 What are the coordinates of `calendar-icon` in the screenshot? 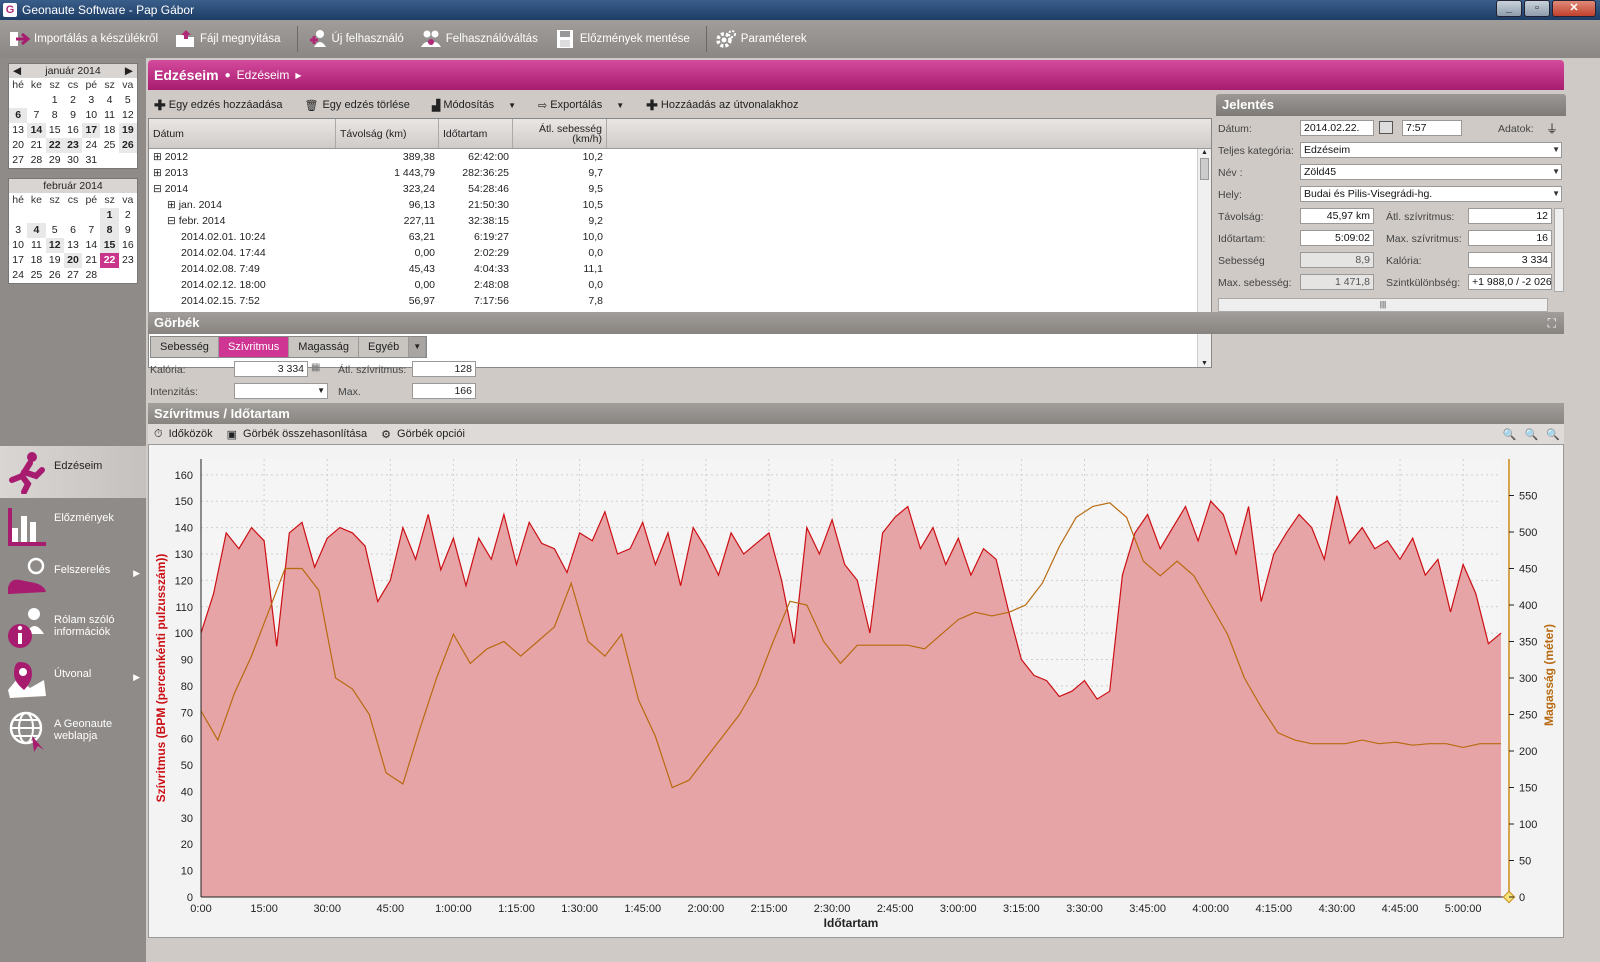 It's located at (1386, 127).